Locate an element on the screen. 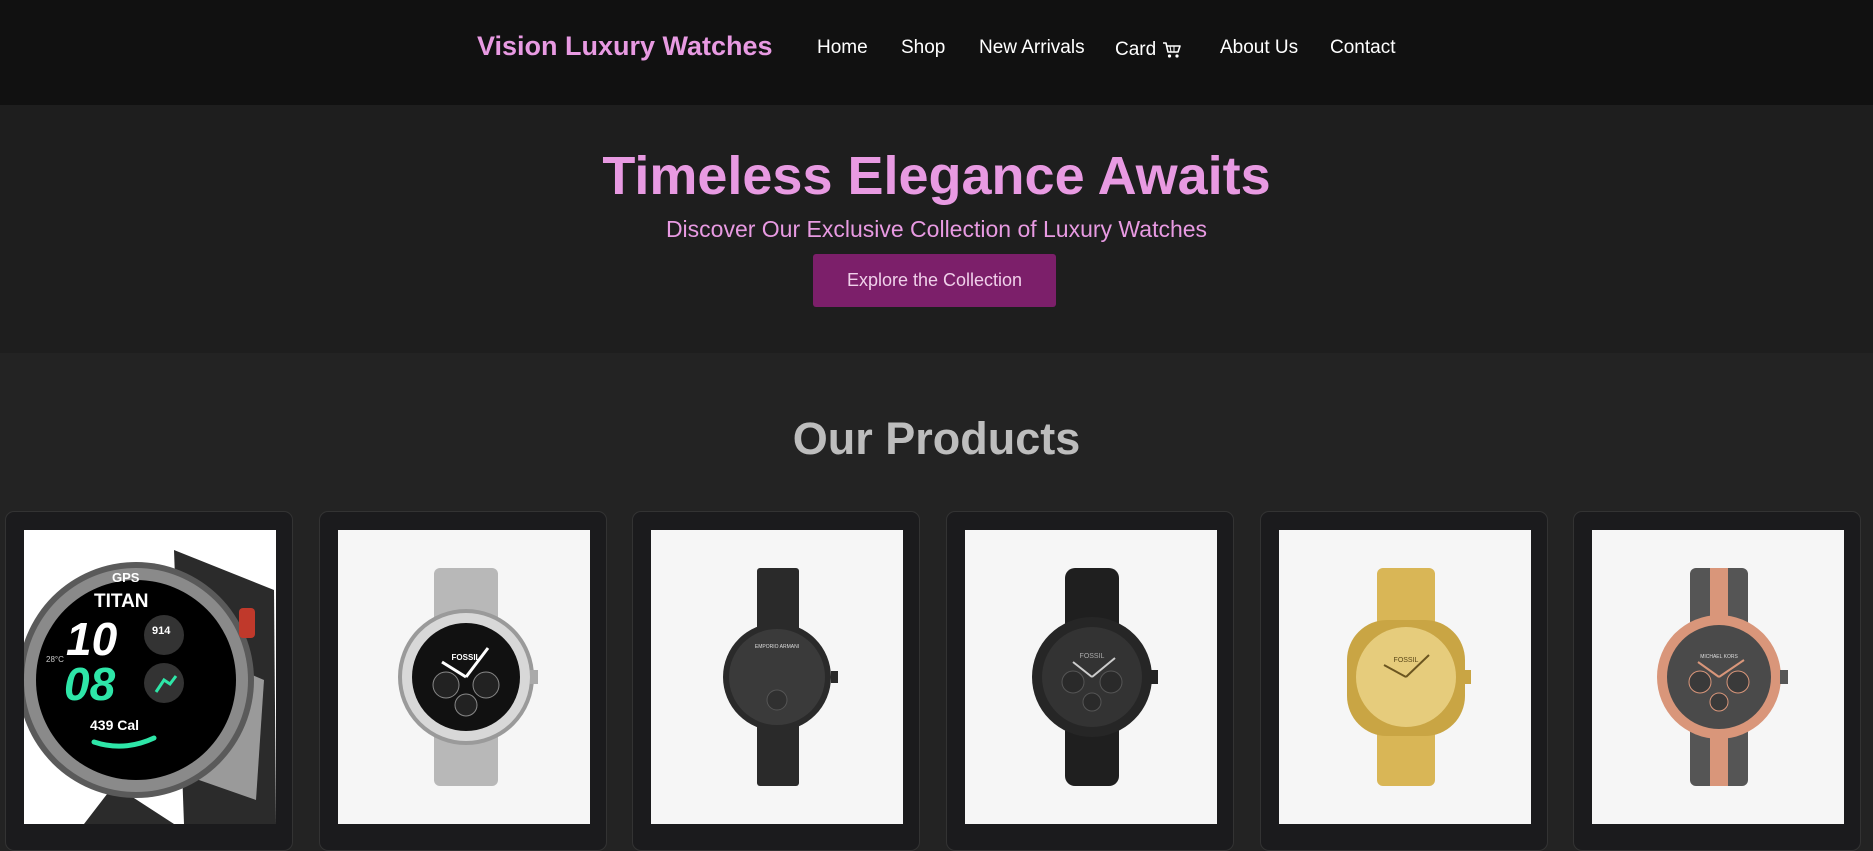 The height and width of the screenshot is (851, 1873). product-card: EMPORIO ARMANI is located at coordinates (776, 681).